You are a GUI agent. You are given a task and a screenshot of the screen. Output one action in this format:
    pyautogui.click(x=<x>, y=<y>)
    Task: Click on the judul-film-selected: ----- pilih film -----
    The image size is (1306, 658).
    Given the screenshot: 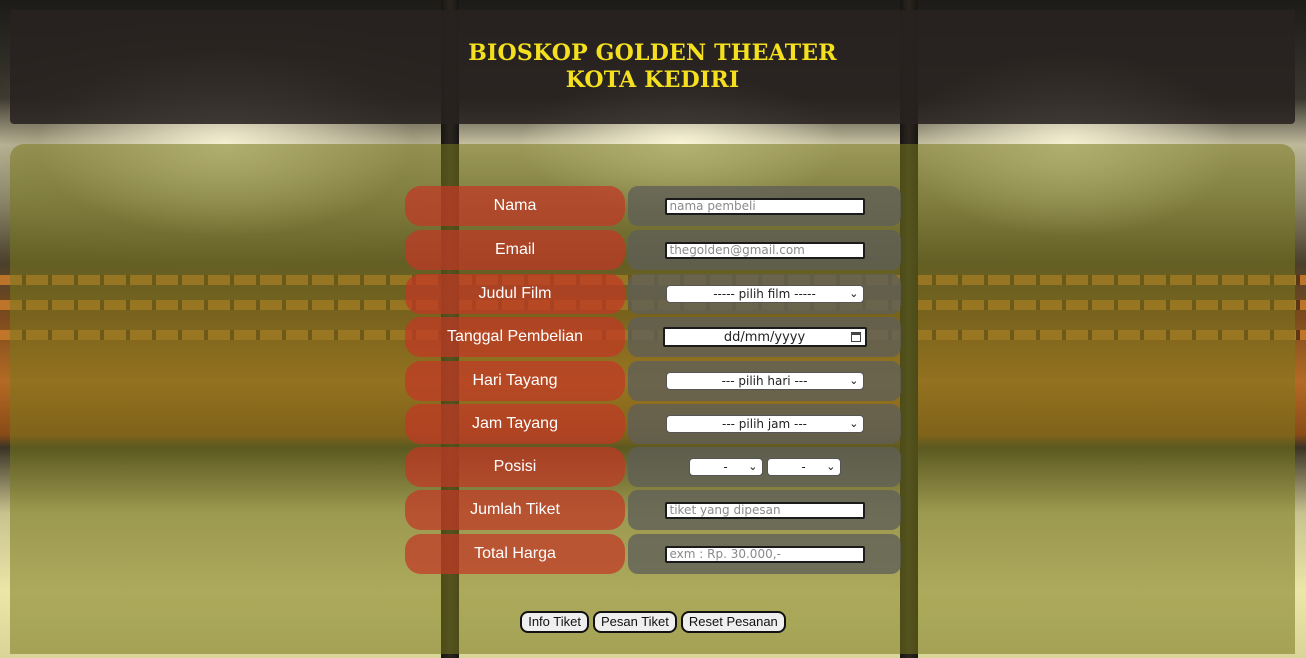 What is the action you would take?
    pyautogui.click(x=764, y=294)
    